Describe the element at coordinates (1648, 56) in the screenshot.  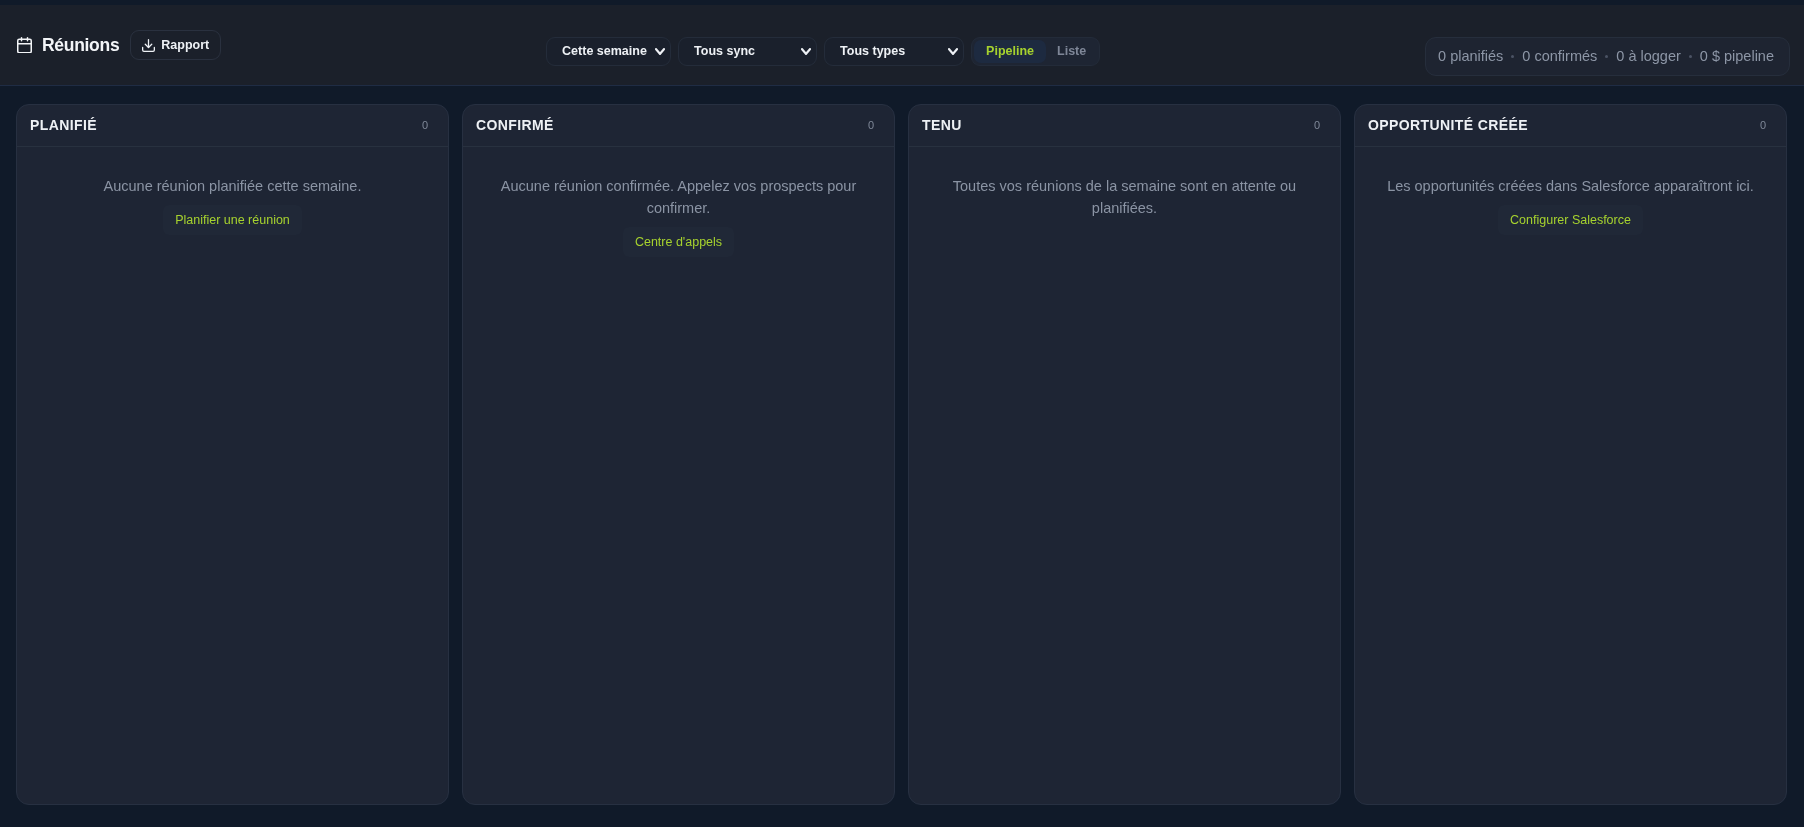
I see `summary-stat: 0 à logger` at that location.